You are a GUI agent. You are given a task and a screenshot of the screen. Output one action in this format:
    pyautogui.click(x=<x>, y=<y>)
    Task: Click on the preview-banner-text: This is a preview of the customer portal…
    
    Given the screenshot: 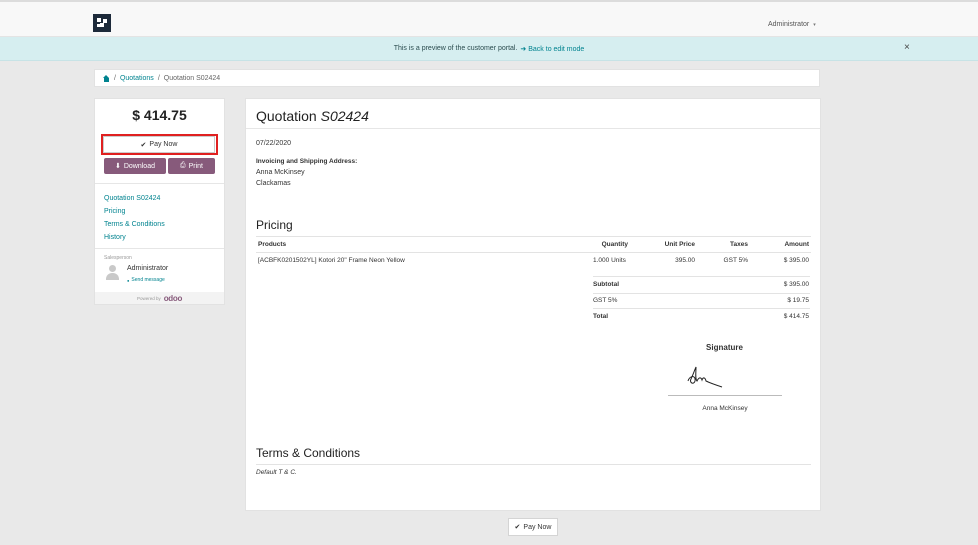 What is the action you would take?
    pyautogui.click(x=455, y=48)
    